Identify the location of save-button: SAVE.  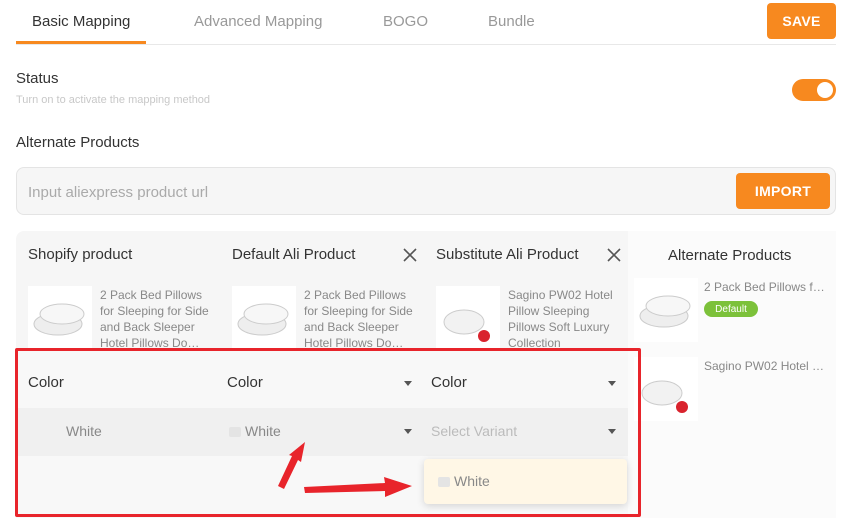
(801, 21).